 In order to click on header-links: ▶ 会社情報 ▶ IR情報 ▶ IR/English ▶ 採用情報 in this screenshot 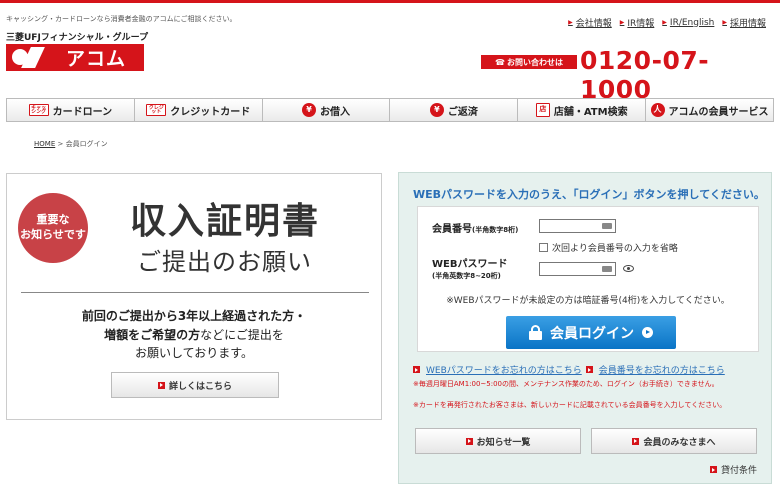, I will do `click(667, 23)`.